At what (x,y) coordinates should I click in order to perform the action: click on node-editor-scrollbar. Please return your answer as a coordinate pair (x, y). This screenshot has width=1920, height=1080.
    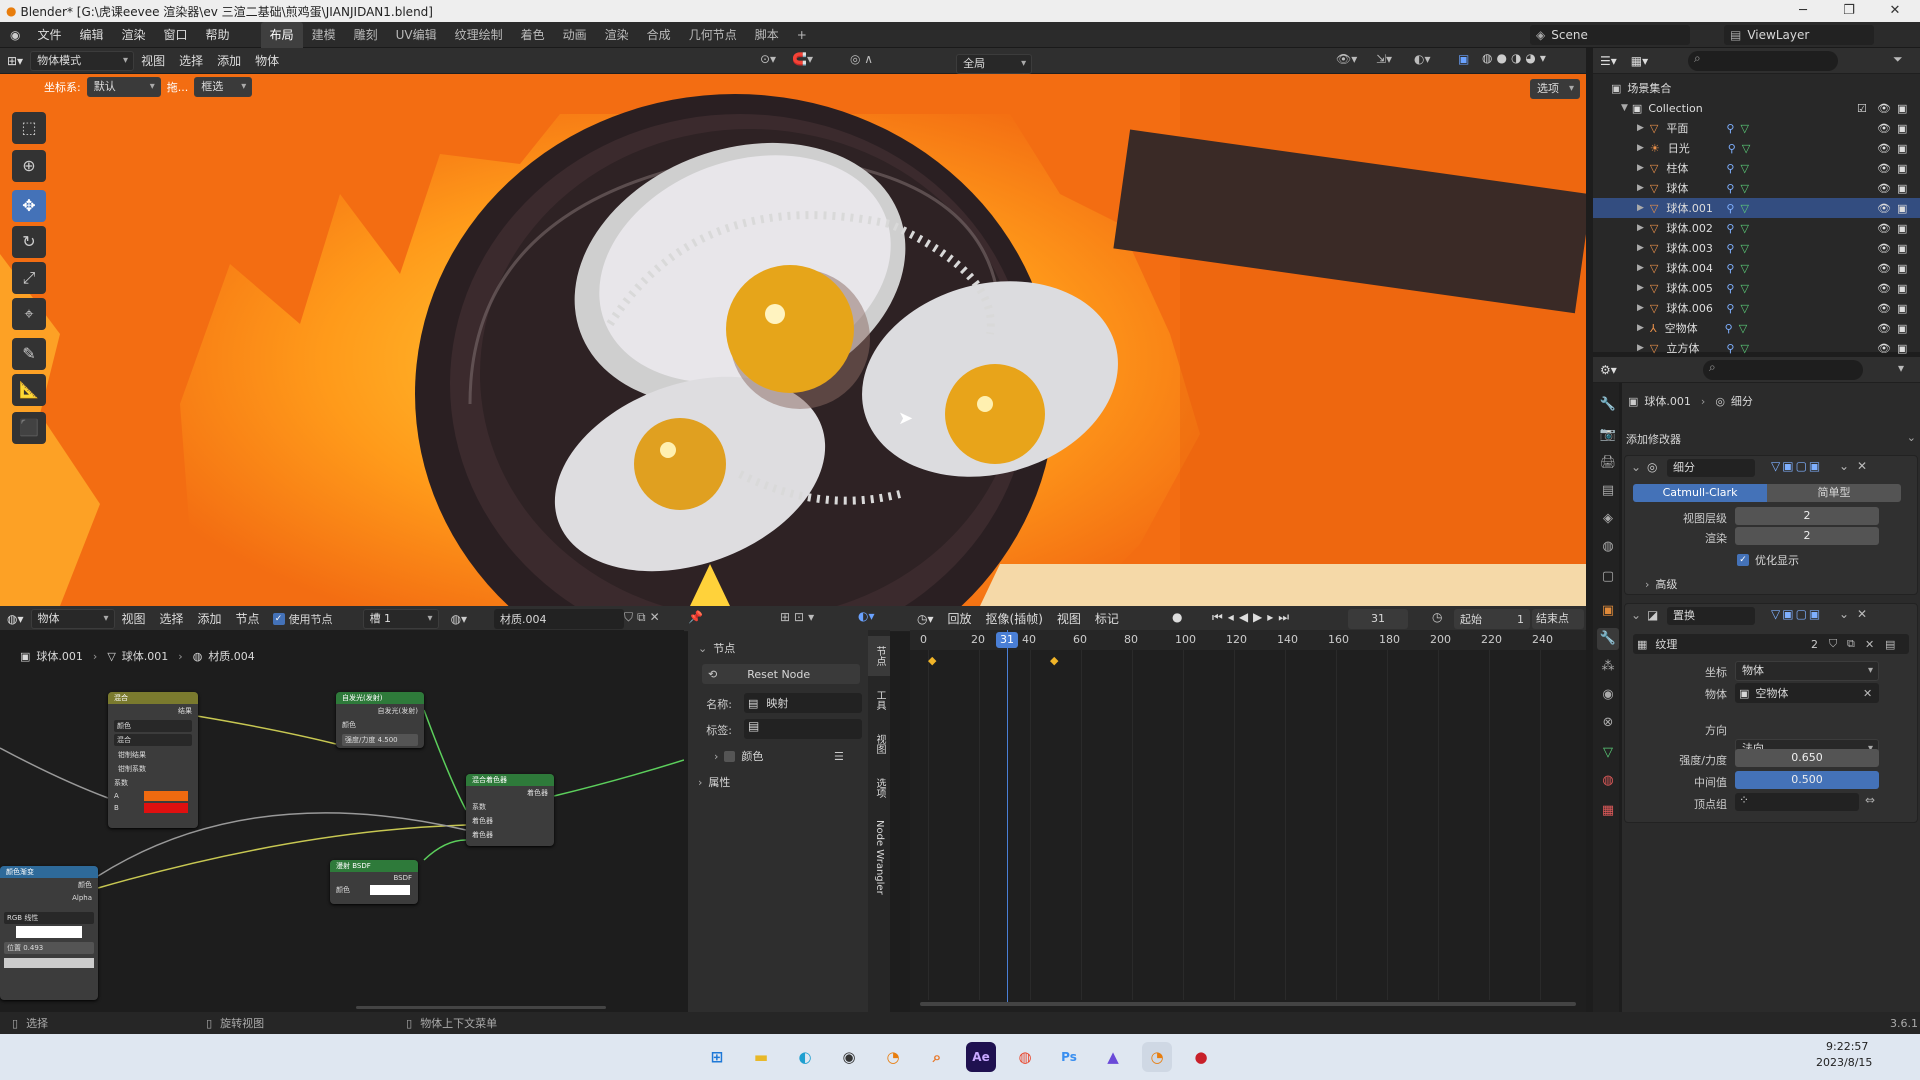
    Looking at the image, I should click on (481, 1007).